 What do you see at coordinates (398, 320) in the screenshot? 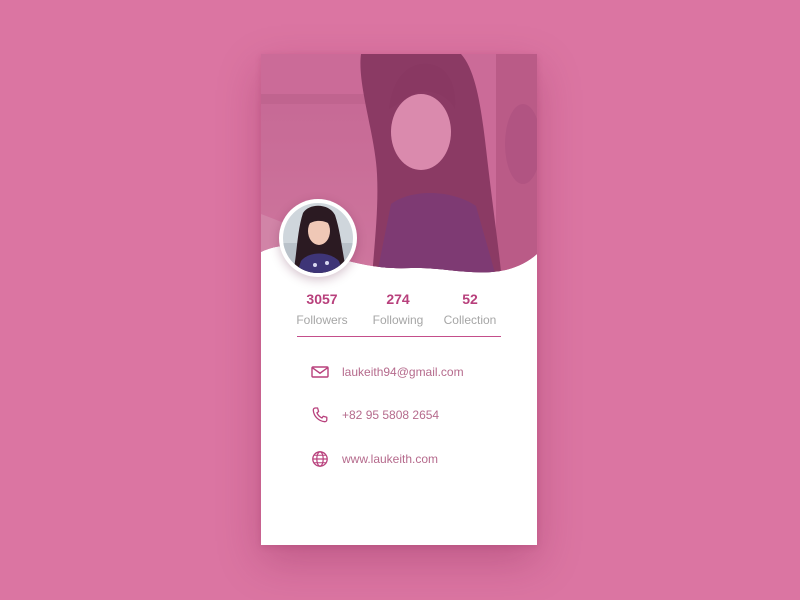
I see `following-label: Following` at bounding box center [398, 320].